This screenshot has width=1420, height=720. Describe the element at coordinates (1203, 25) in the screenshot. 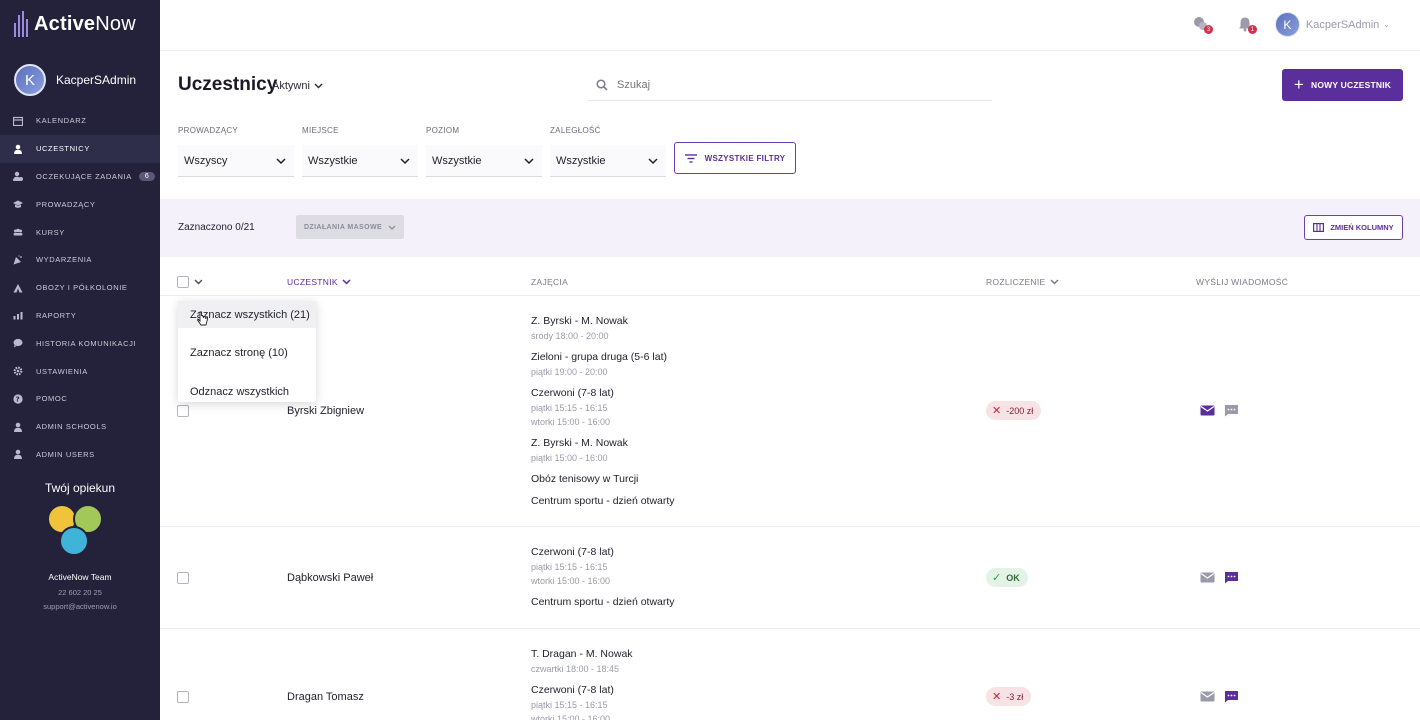

I see `chat-notifications-icon: 3` at that location.